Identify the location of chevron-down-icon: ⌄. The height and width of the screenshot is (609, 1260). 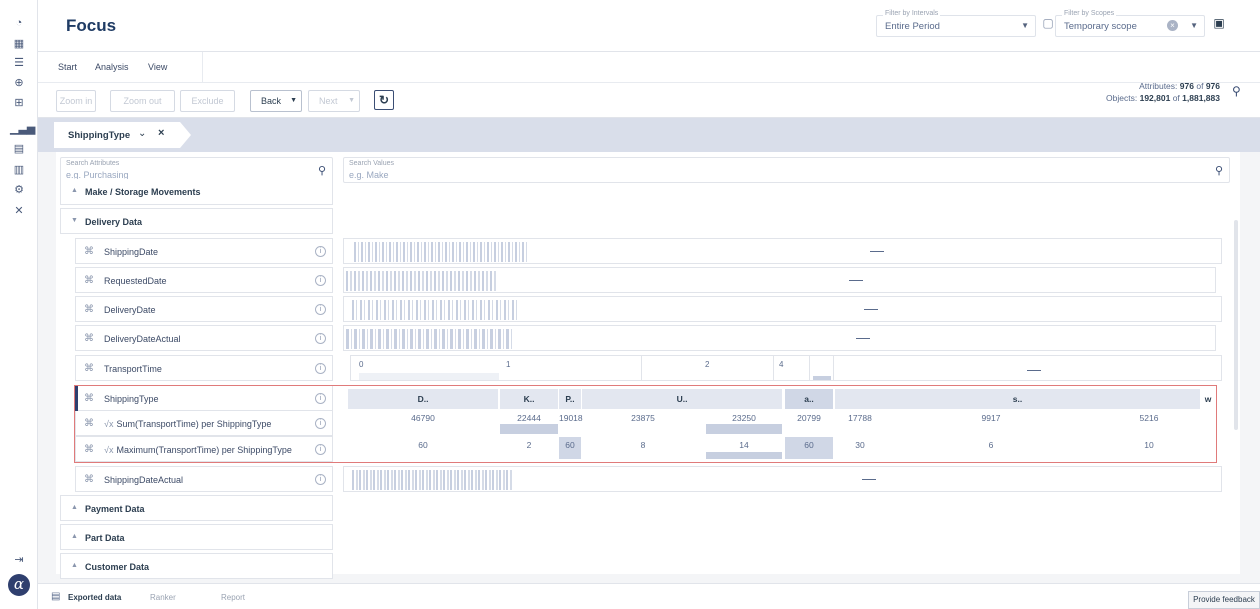
(142, 133).